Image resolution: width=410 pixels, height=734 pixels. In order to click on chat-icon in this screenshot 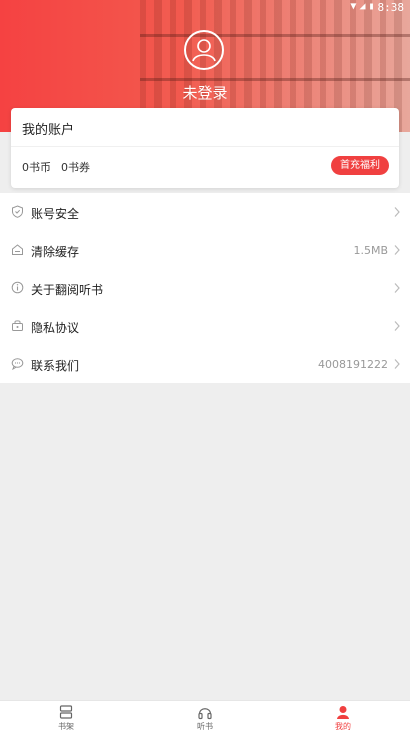, I will do `click(17, 364)`.